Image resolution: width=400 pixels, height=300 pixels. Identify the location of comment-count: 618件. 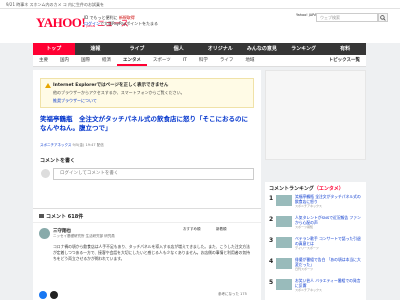
(75, 217).